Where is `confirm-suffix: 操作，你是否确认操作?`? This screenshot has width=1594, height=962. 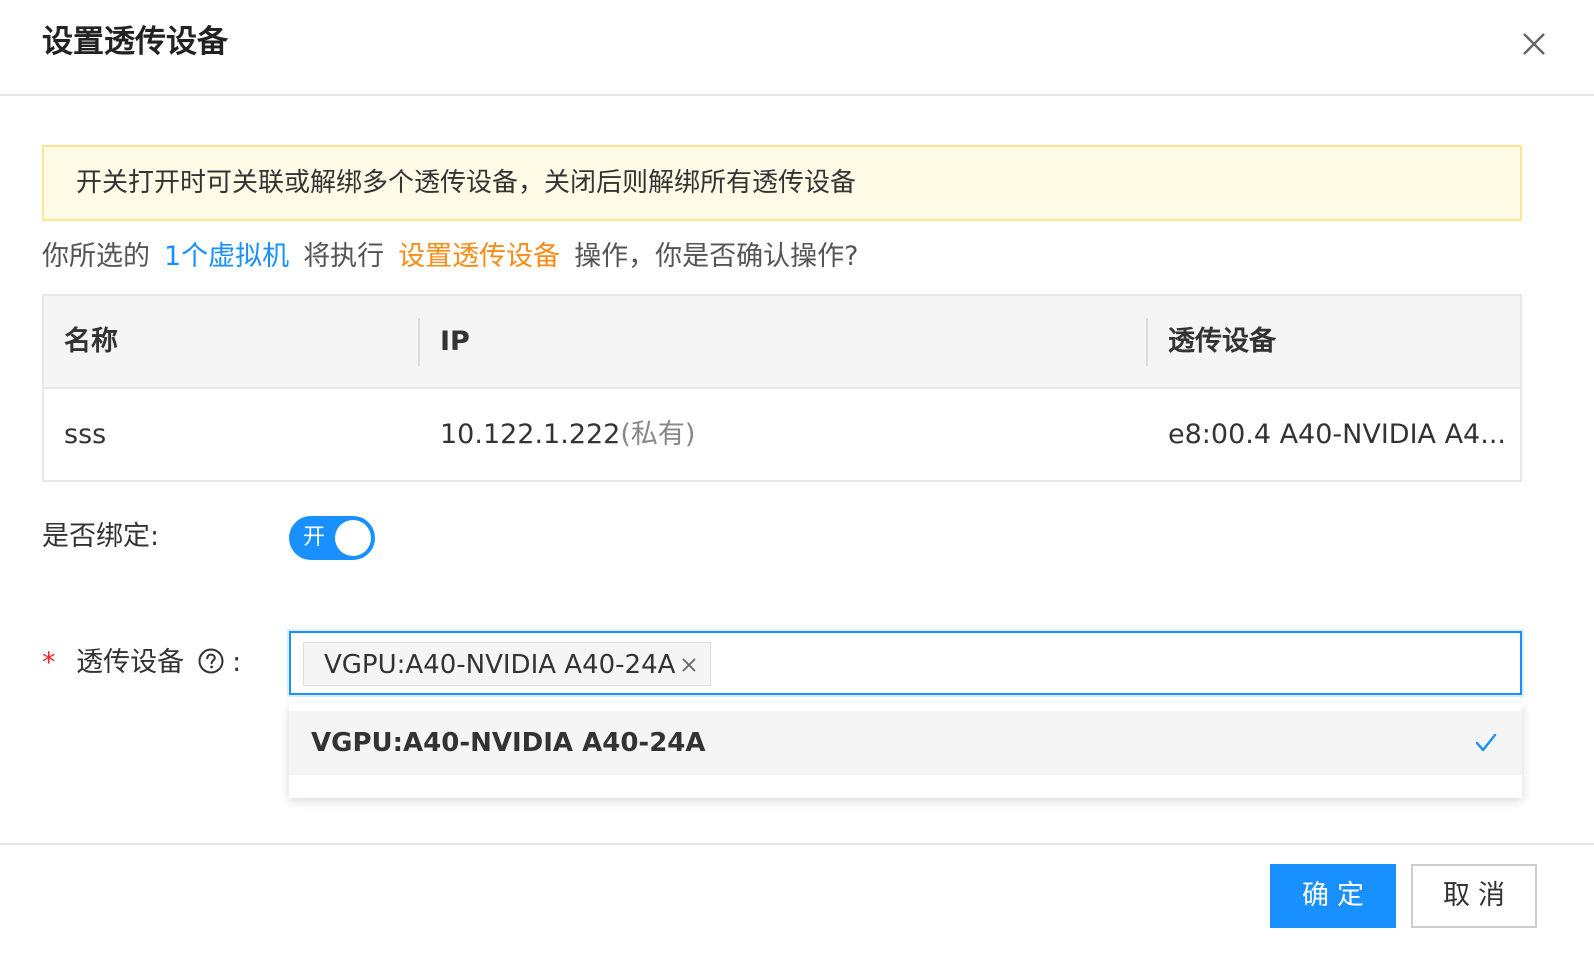 confirm-suffix: 操作，你是否确认操作? is located at coordinates (716, 256).